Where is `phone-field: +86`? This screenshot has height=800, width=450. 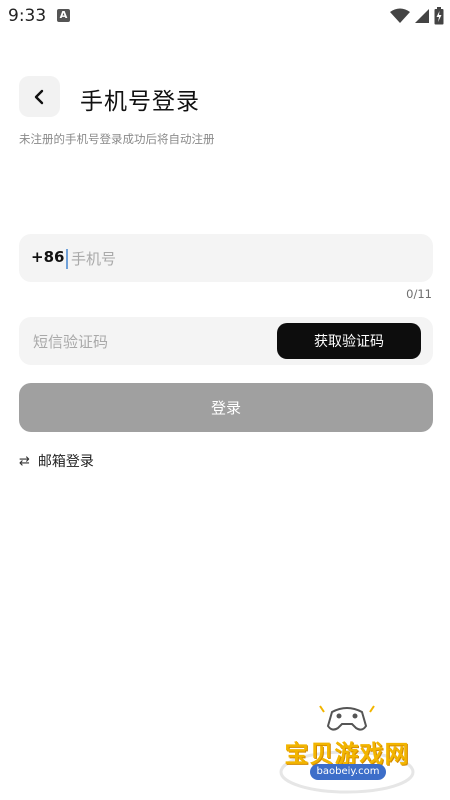 phone-field: +86 is located at coordinates (226, 258).